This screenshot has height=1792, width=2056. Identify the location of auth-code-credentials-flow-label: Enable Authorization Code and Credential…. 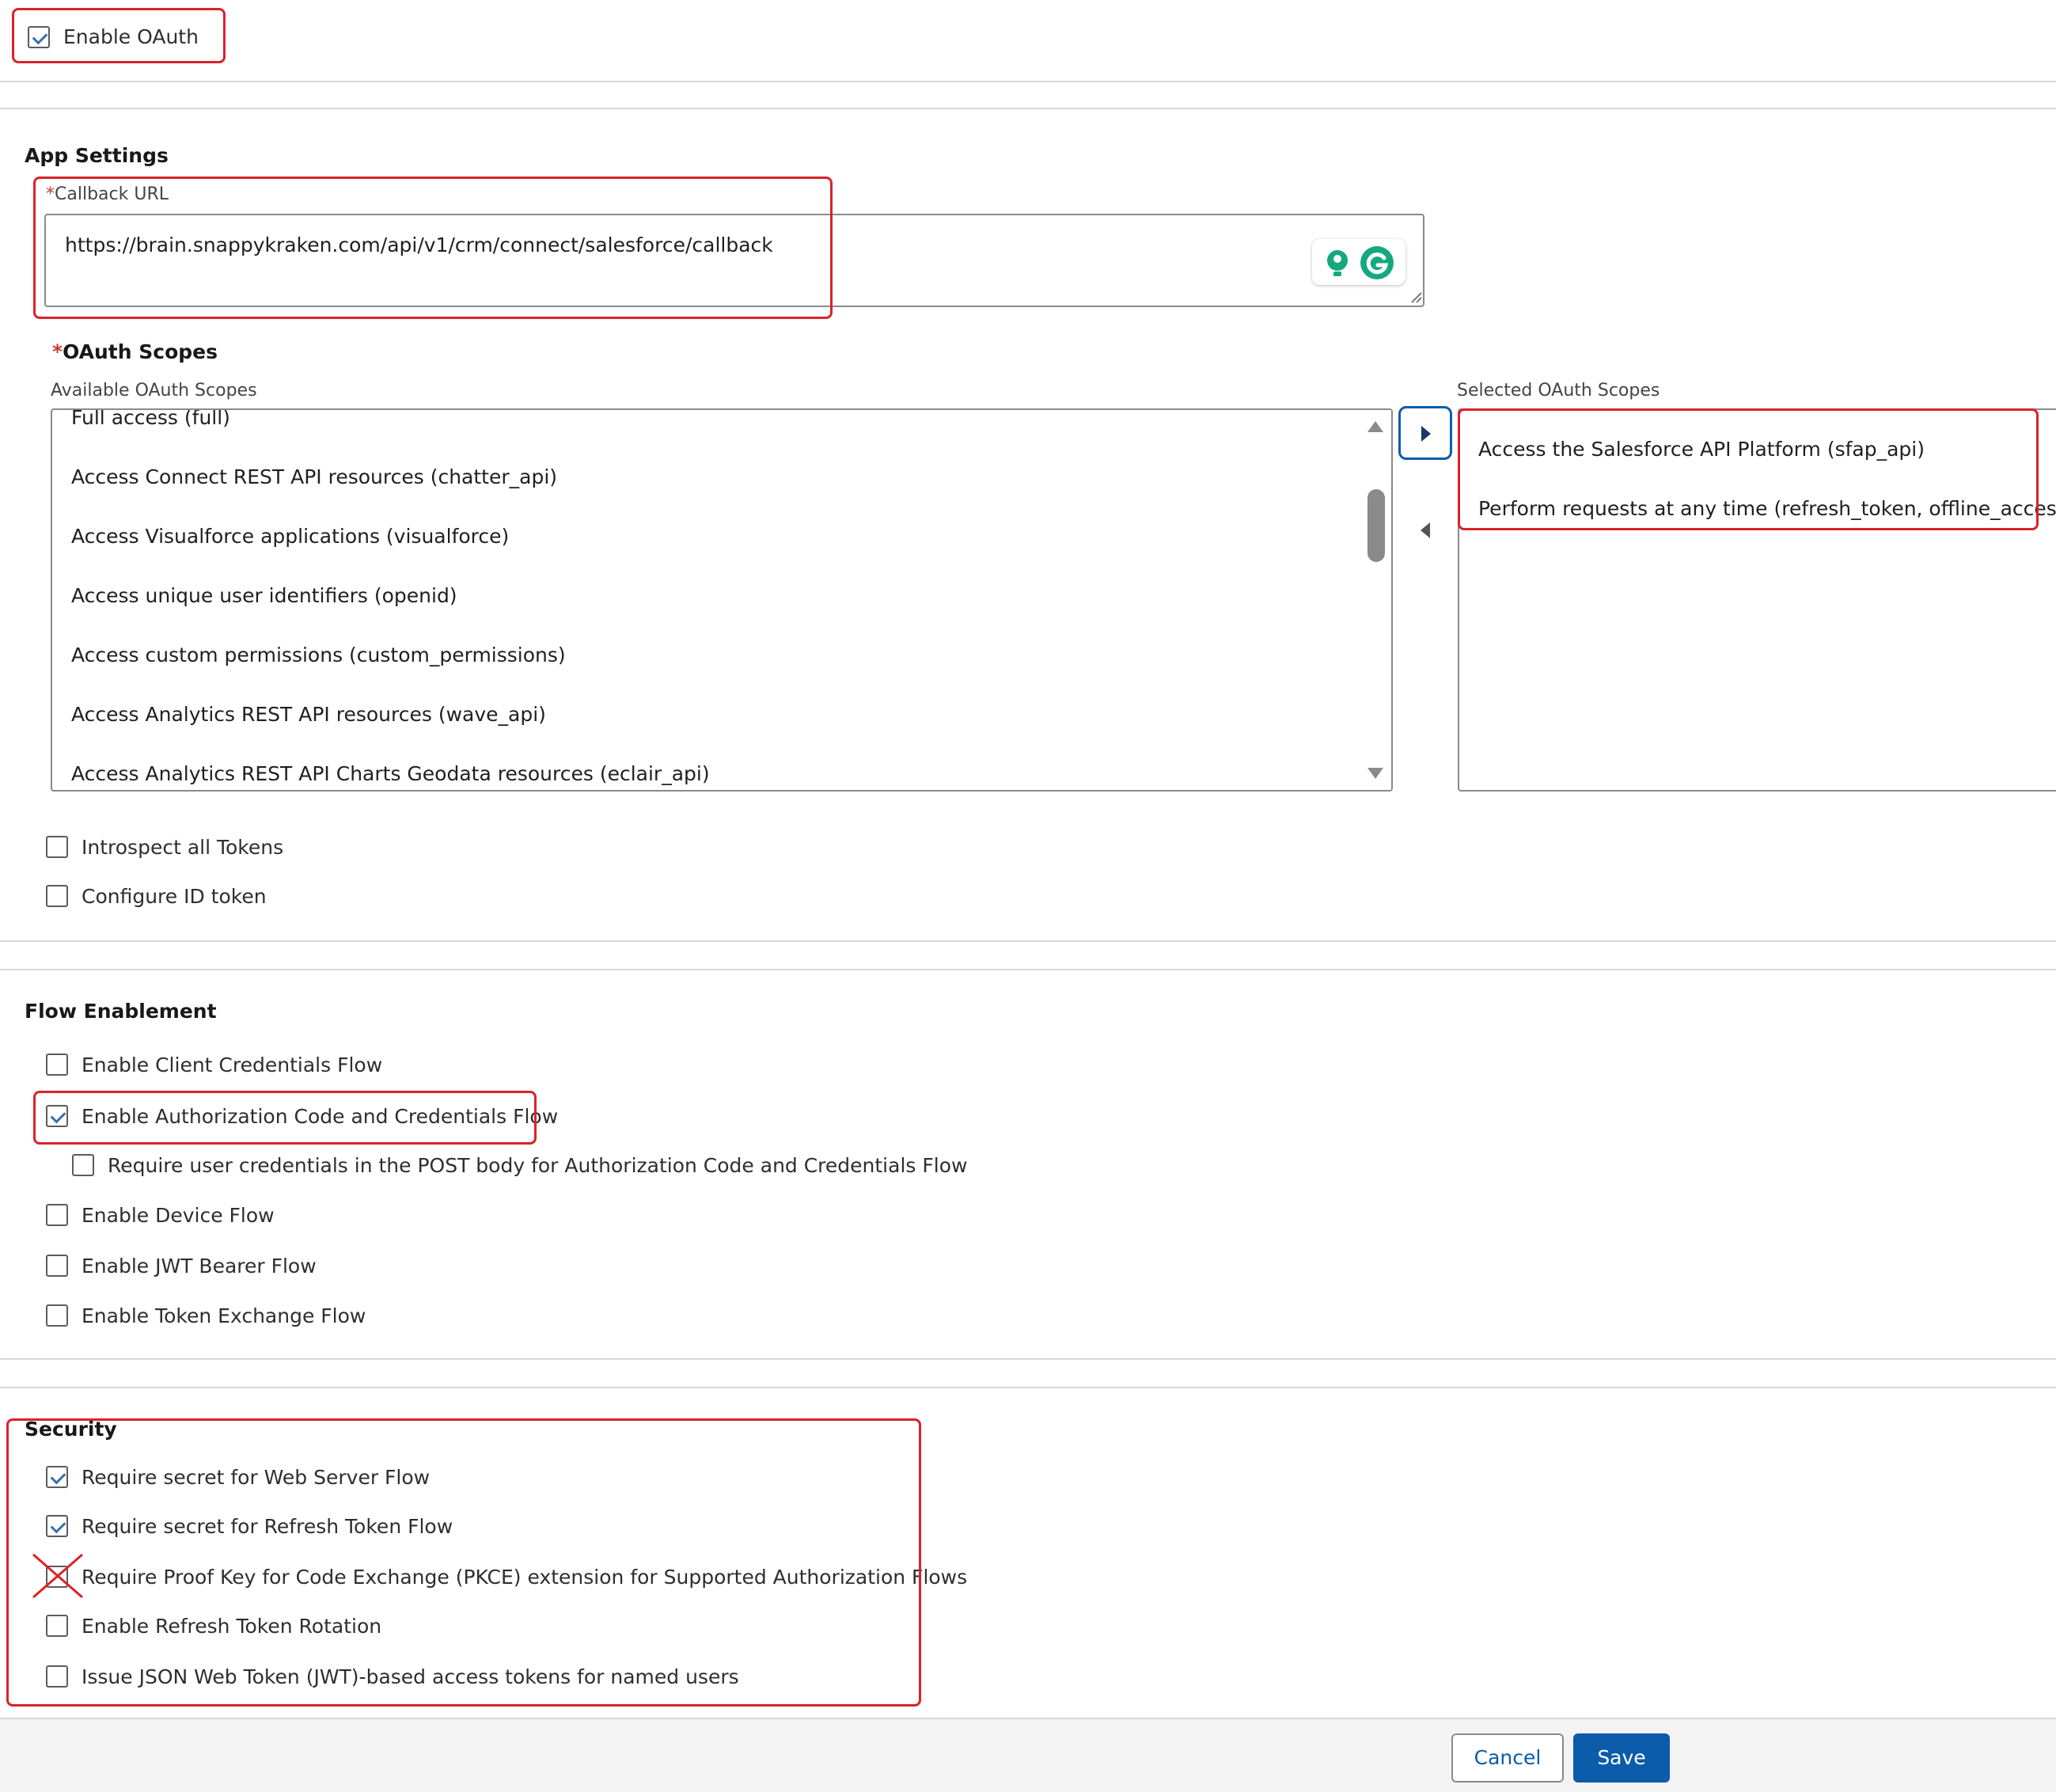
(320, 1116).